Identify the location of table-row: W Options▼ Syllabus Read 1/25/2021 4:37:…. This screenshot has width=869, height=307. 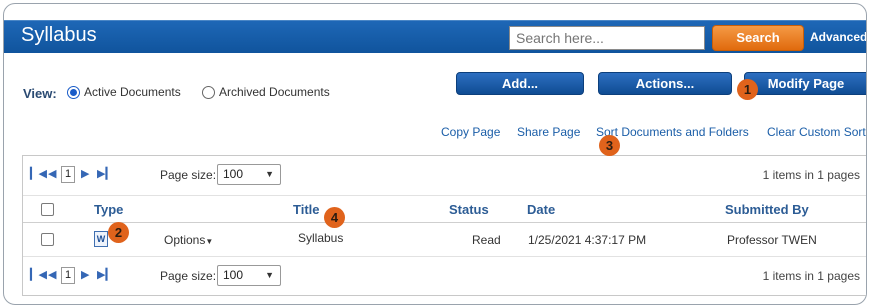
(444, 239).